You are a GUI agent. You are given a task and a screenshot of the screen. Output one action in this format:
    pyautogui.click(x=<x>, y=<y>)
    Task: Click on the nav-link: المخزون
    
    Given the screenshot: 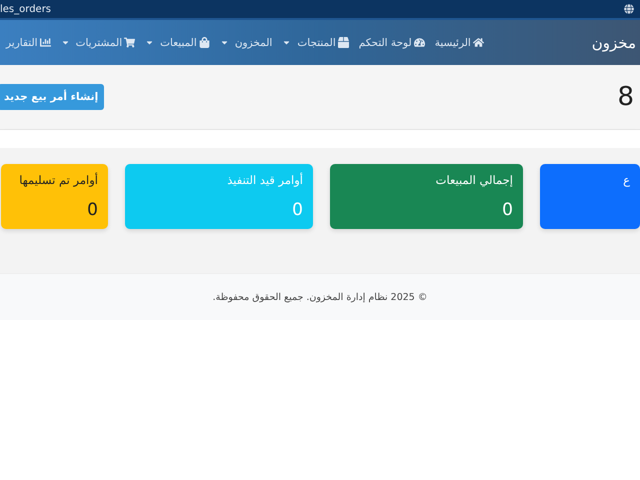 What is the action you would take?
    pyautogui.click(x=246, y=42)
    